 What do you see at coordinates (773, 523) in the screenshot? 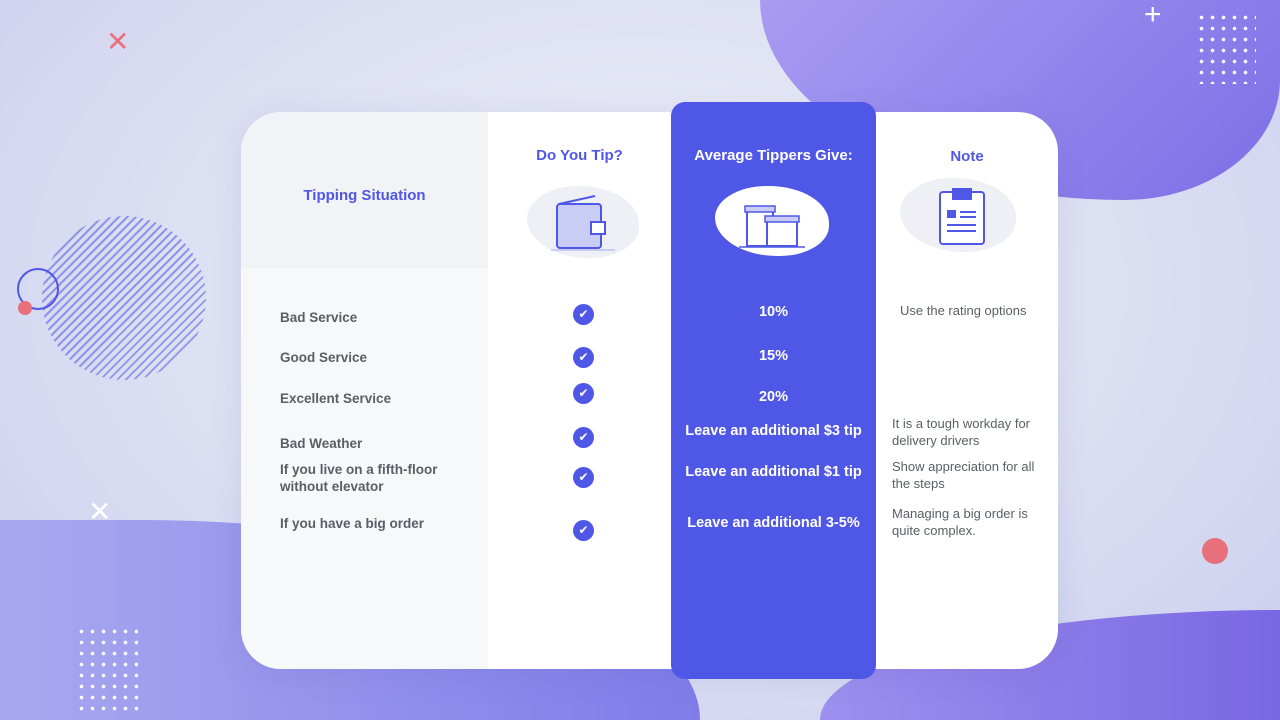
I see `average-value: Leave an additional 3-5%` at bounding box center [773, 523].